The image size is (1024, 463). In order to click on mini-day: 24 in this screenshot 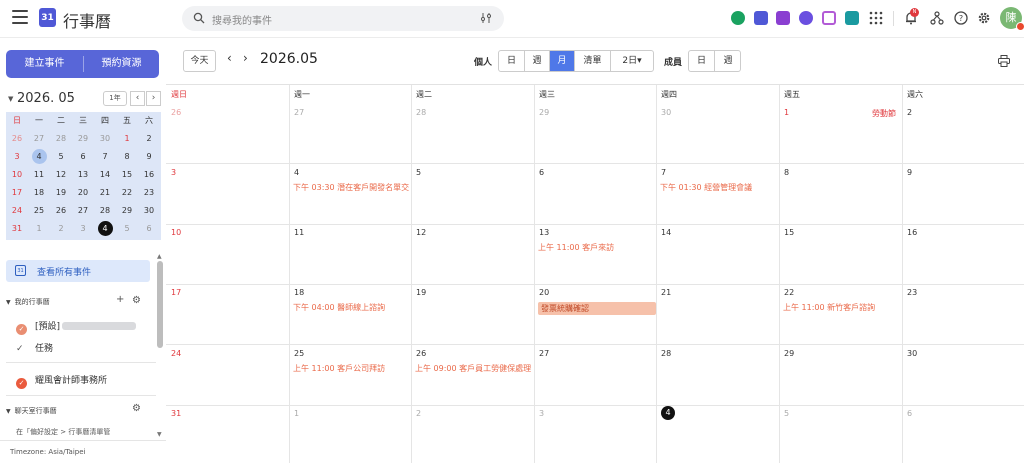, I will do `click(17, 211)`.